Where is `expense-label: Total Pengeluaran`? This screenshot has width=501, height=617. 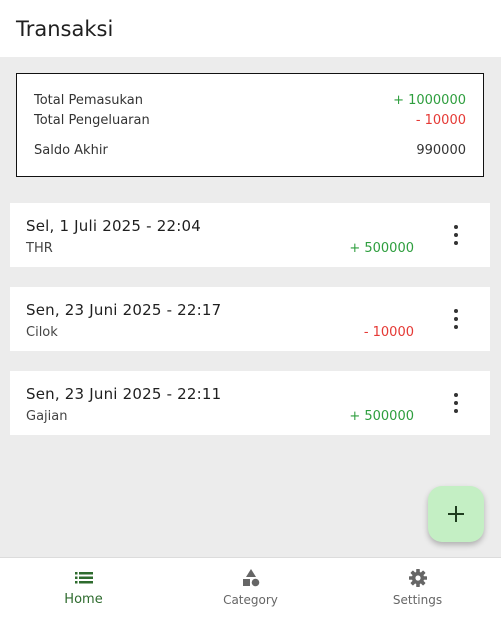
expense-label: Total Pengeluaran is located at coordinates (92, 120).